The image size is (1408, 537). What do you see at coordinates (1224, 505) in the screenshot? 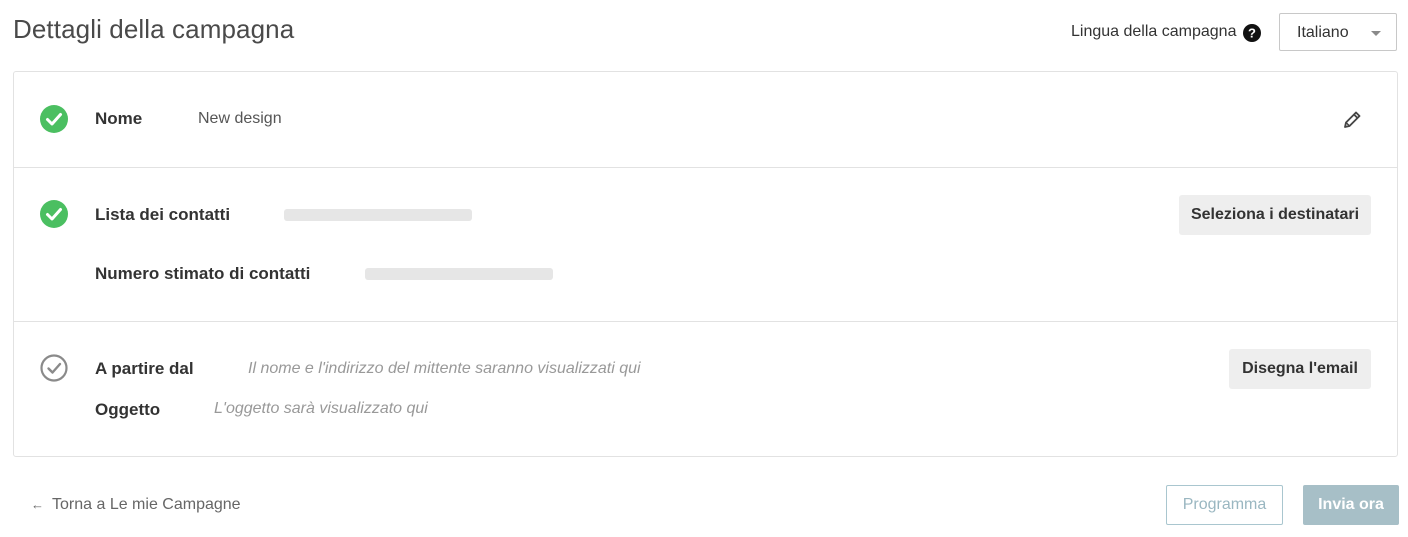
I see `schedule-button: Programma` at bounding box center [1224, 505].